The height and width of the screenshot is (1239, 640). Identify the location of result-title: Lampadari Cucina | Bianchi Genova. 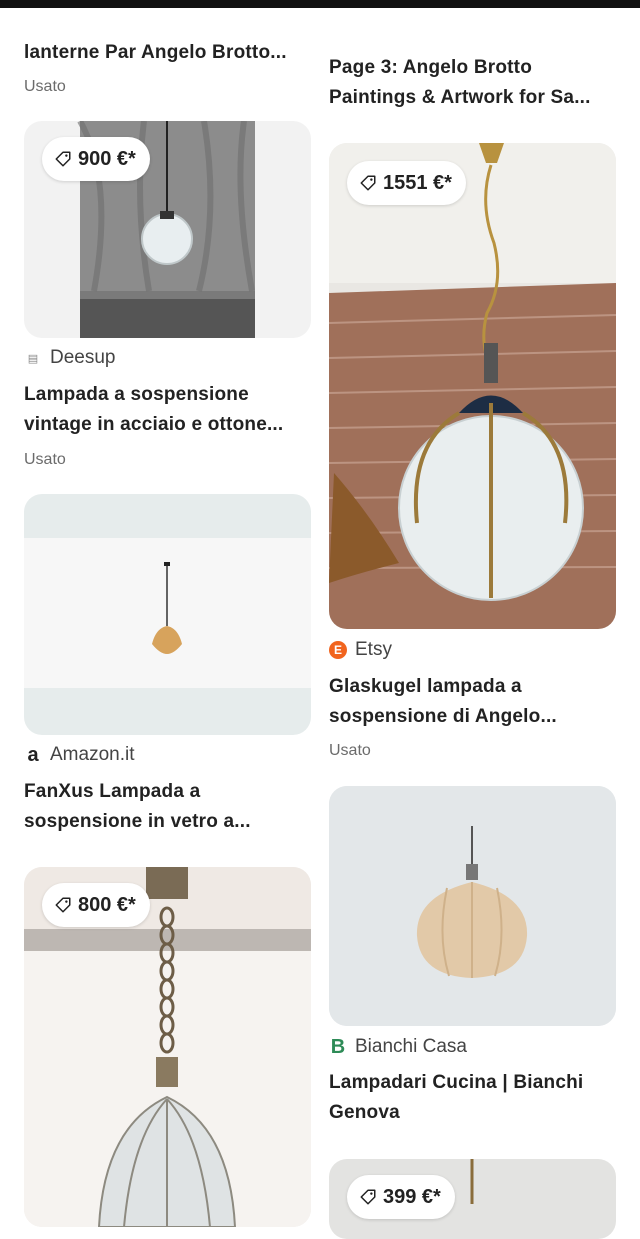
(479, 1098).